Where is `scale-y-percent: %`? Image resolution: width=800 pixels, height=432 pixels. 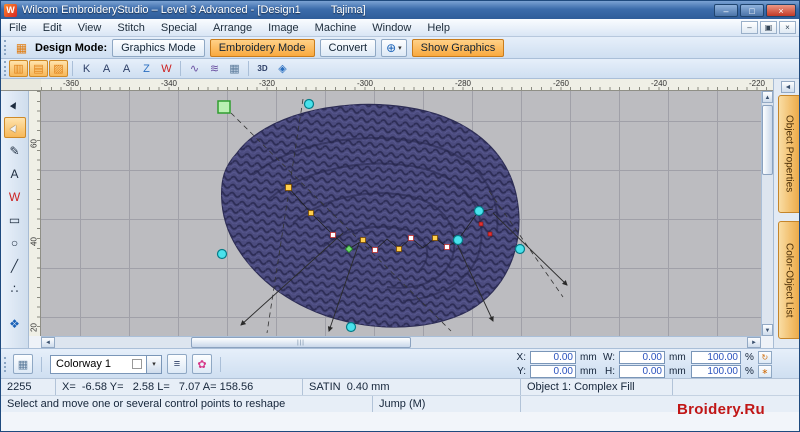 scale-y-percent: % is located at coordinates (749, 371).